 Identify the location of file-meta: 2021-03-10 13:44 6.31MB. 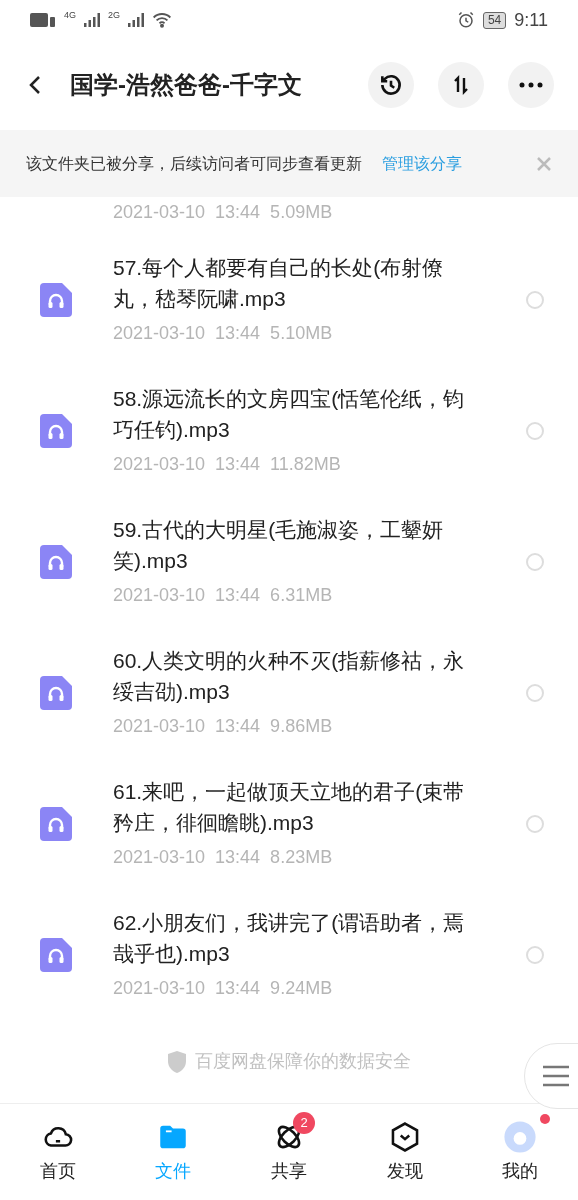
(223, 595).